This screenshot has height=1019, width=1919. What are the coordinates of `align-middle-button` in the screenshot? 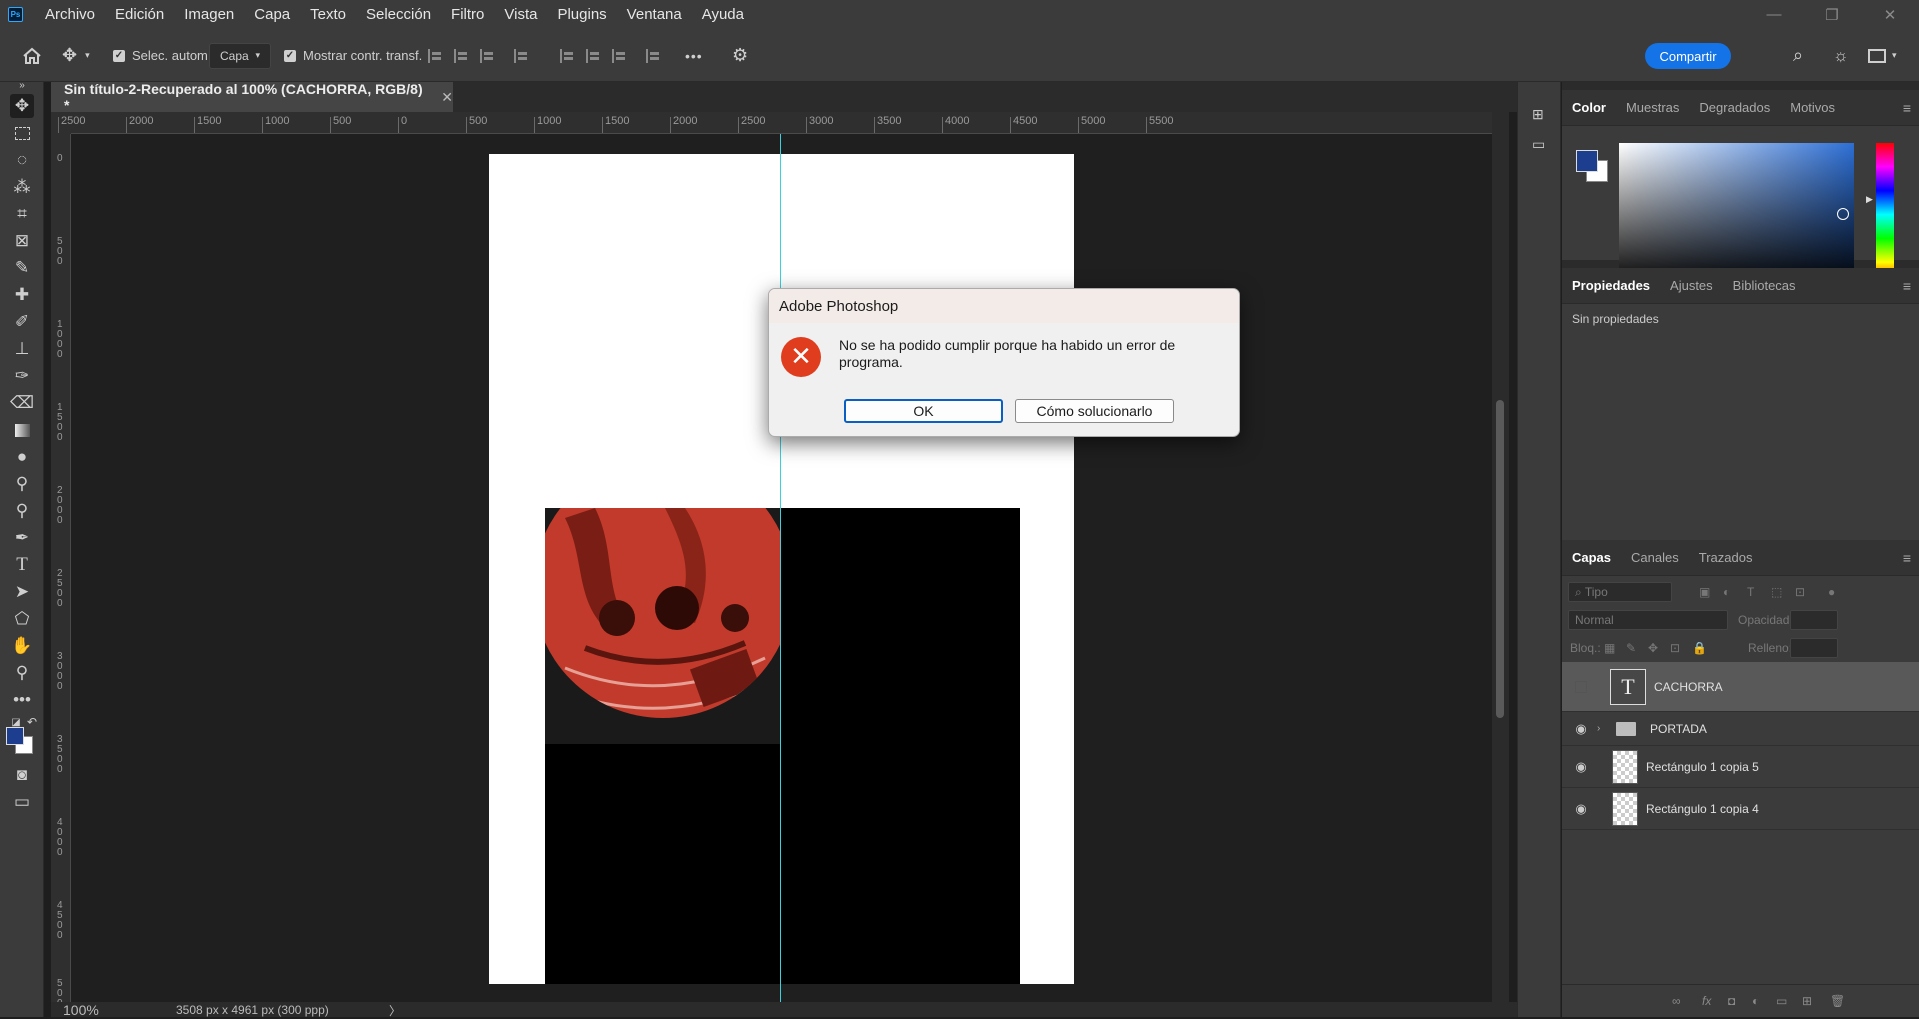 It's located at (594, 55).